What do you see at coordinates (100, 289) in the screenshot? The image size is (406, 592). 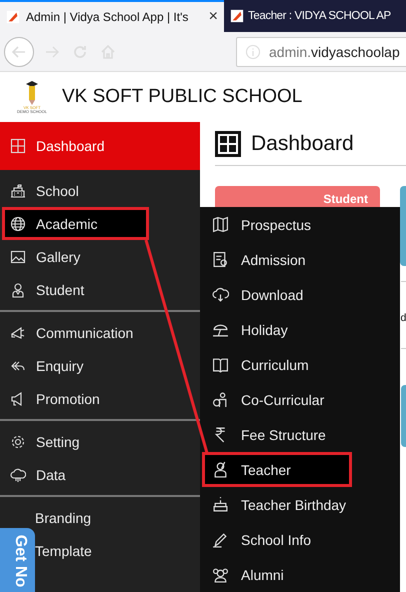 I see `sidebar-item: Student` at bounding box center [100, 289].